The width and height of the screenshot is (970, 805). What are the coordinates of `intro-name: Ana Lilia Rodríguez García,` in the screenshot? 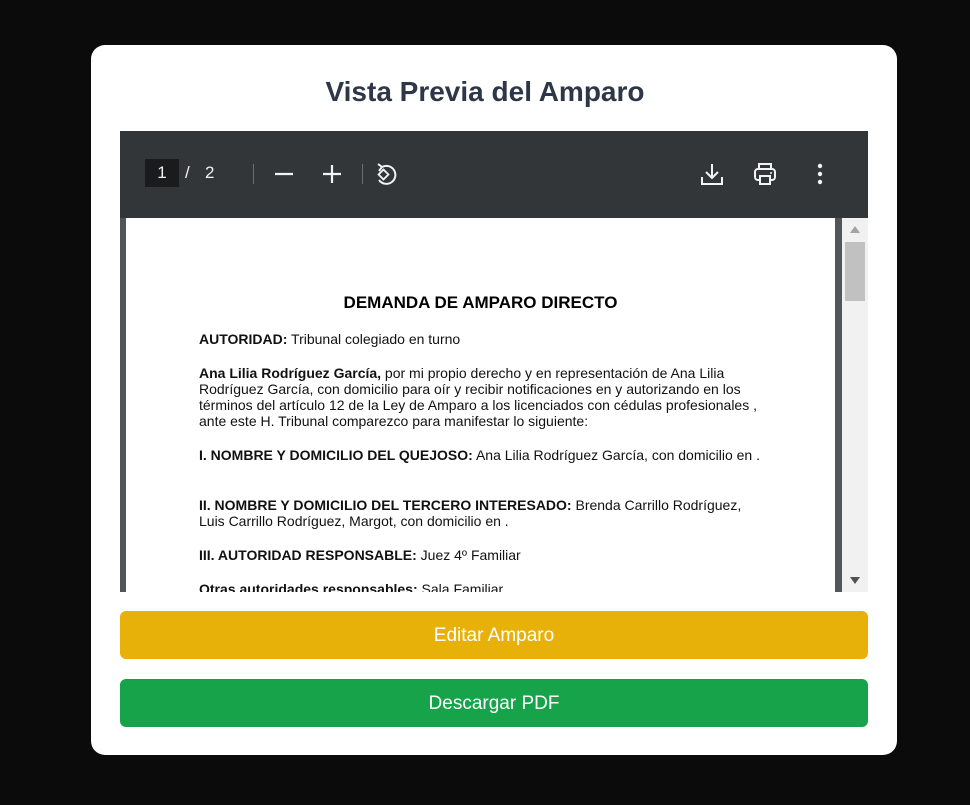 It's located at (290, 373).